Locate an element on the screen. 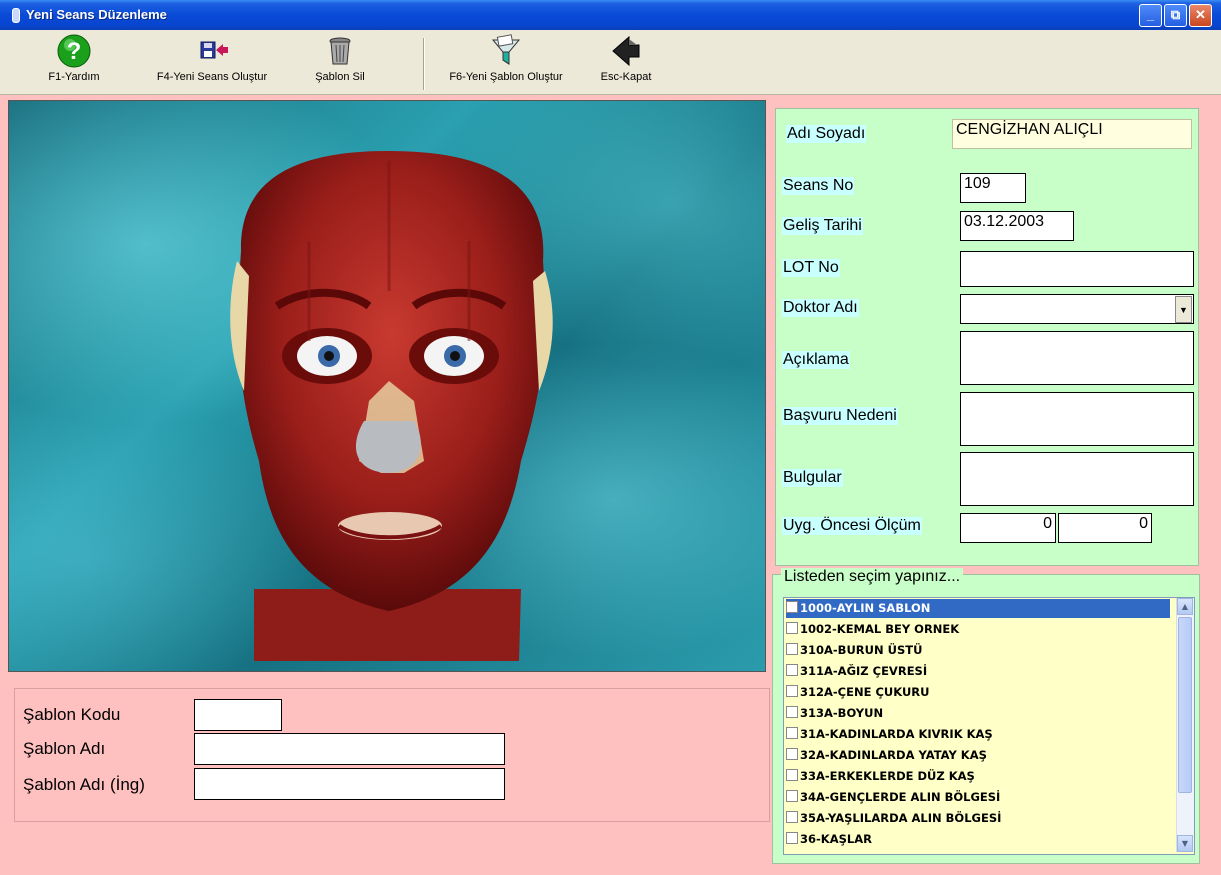 The width and height of the screenshot is (1221, 875). title-bar: Yeni Seans Düzenleme _ ⧉ ✕ is located at coordinates (610, 15).